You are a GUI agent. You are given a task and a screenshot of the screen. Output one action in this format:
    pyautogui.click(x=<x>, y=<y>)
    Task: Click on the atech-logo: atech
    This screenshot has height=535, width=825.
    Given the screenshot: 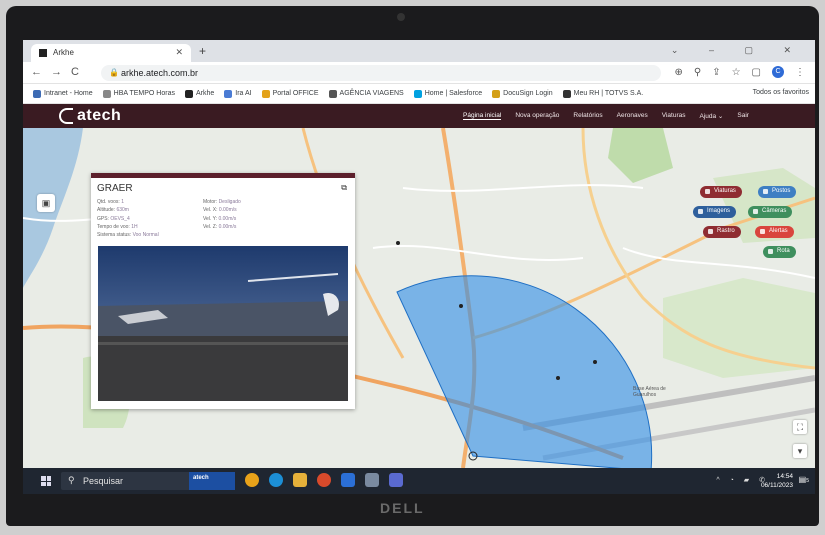 What is the action you would take?
    pyautogui.click(x=90, y=116)
    